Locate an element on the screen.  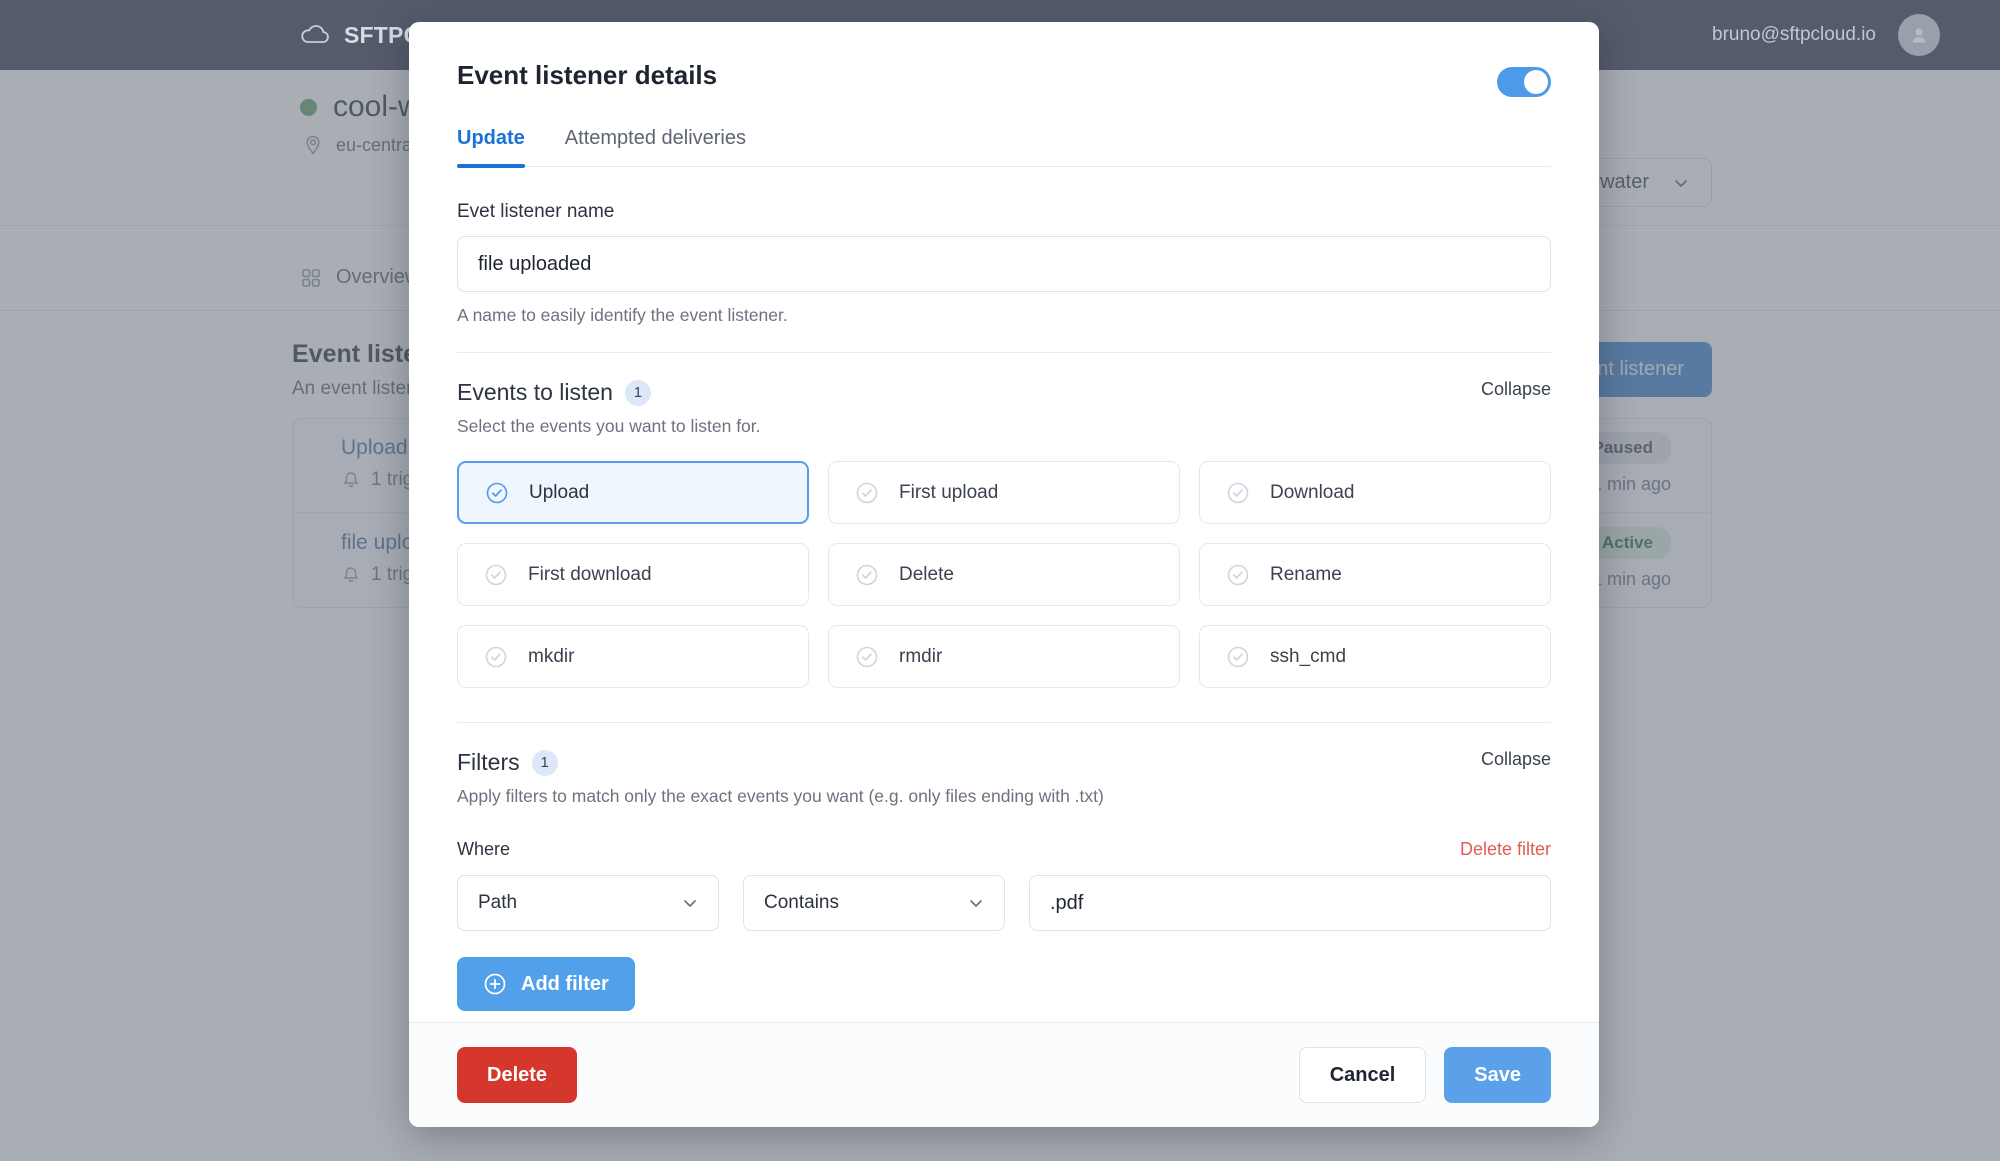
save-button: Save is located at coordinates (1497, 1075).